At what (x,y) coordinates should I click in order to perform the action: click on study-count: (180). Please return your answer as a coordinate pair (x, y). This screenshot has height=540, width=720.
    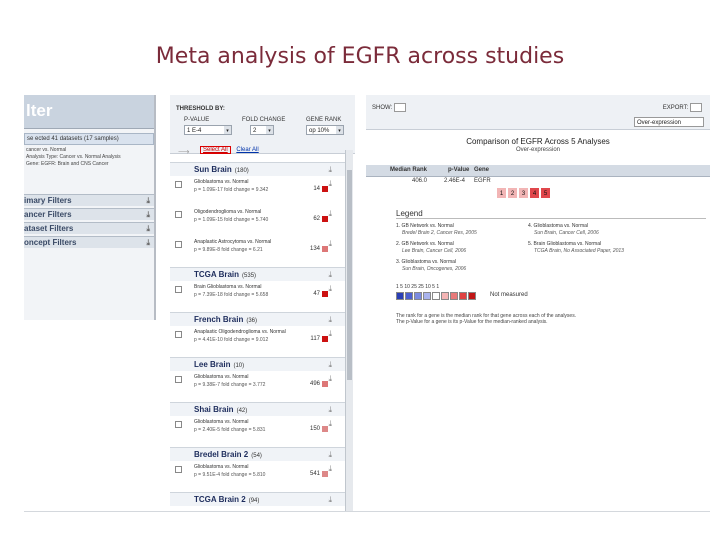
    Looking at the image, I should click on (241, 171).